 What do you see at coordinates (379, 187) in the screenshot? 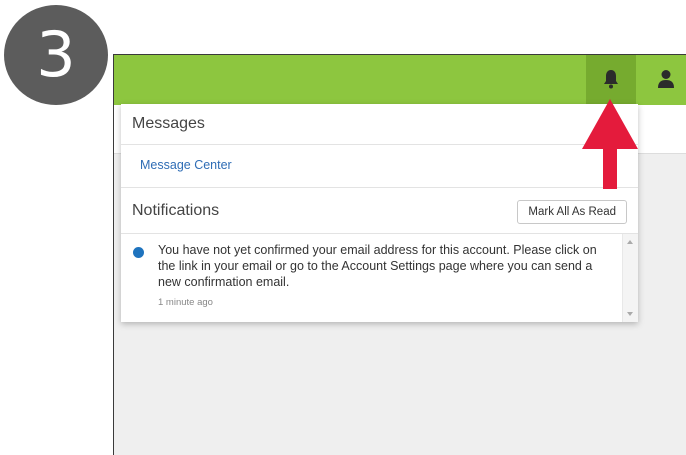
I see `section-divider` at bounding box center [379, 187].